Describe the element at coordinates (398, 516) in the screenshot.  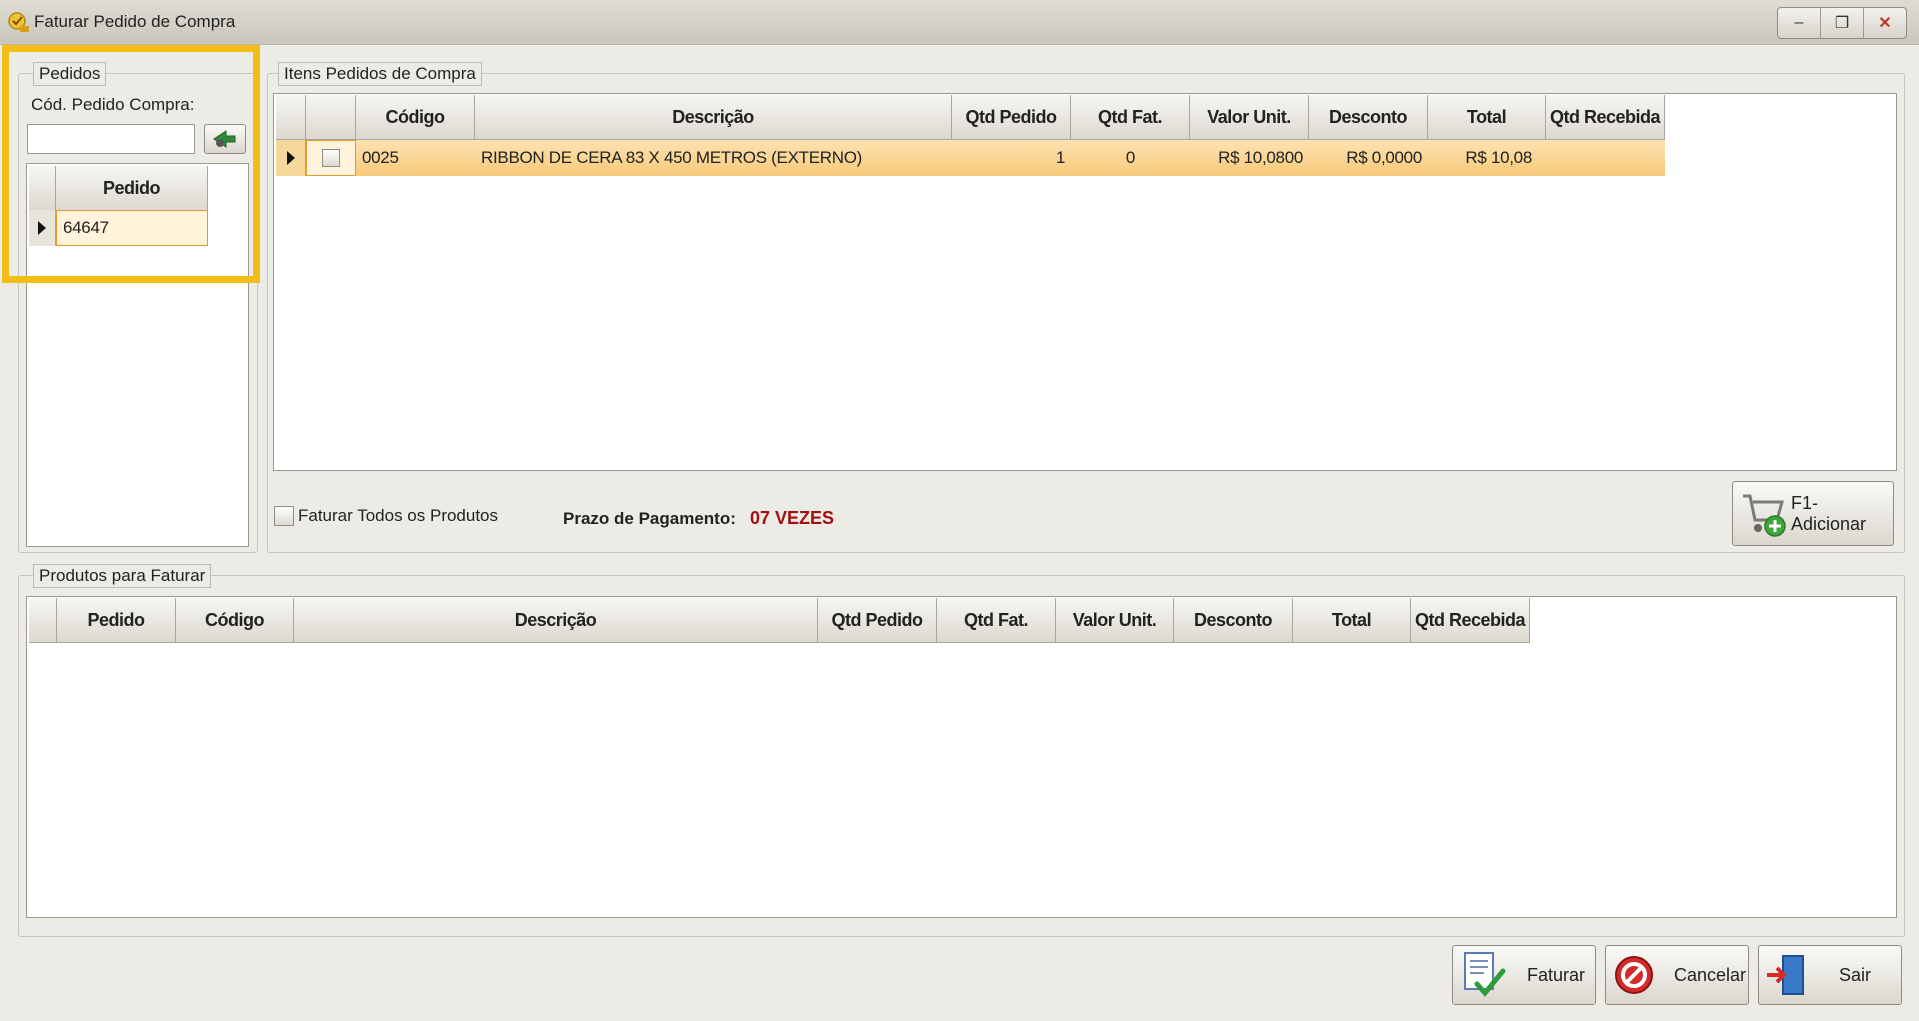
I see `faturar-todos-label: Faturar Todos os Produtos` at that location.